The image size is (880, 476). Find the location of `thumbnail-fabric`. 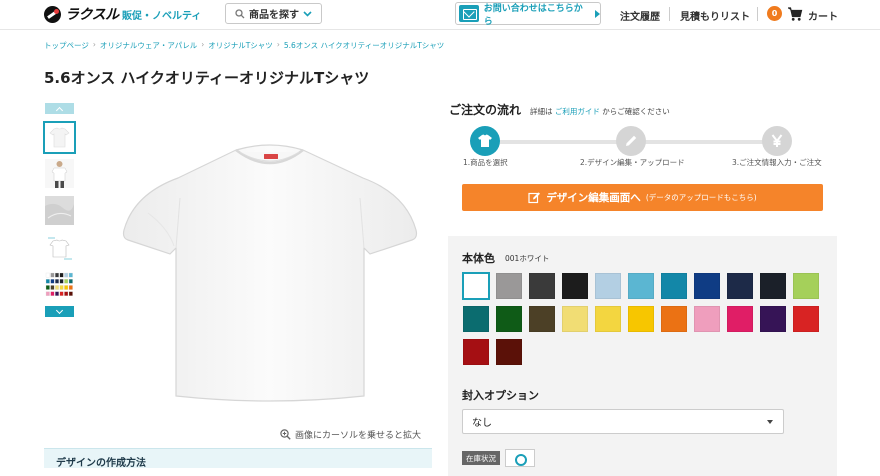

thumbnail-fabric is located at coordinates (59, 210).